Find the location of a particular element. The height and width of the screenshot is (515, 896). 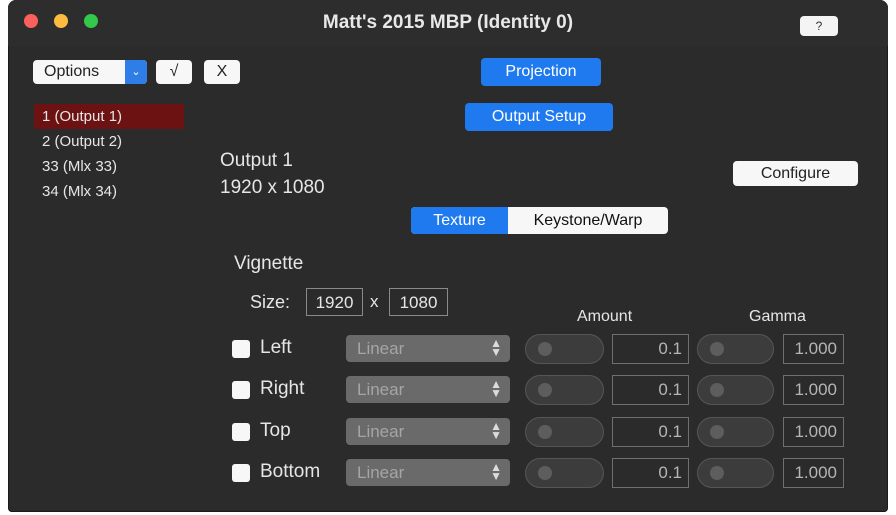

title-bar: Matt's 2015 MBP (Identity 0) ? is located at coordinates (448, 23).